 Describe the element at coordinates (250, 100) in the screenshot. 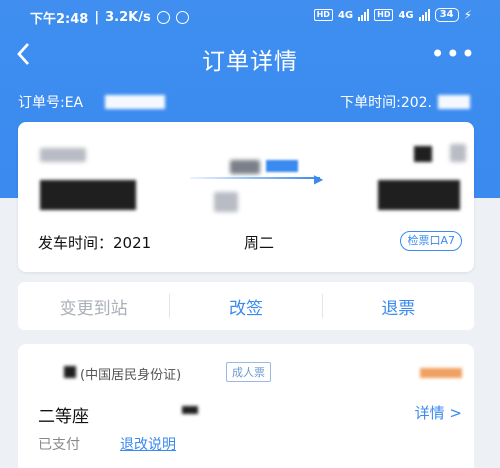

I see `order-meta: 订单号:EA 下单时间:202.` at that location.